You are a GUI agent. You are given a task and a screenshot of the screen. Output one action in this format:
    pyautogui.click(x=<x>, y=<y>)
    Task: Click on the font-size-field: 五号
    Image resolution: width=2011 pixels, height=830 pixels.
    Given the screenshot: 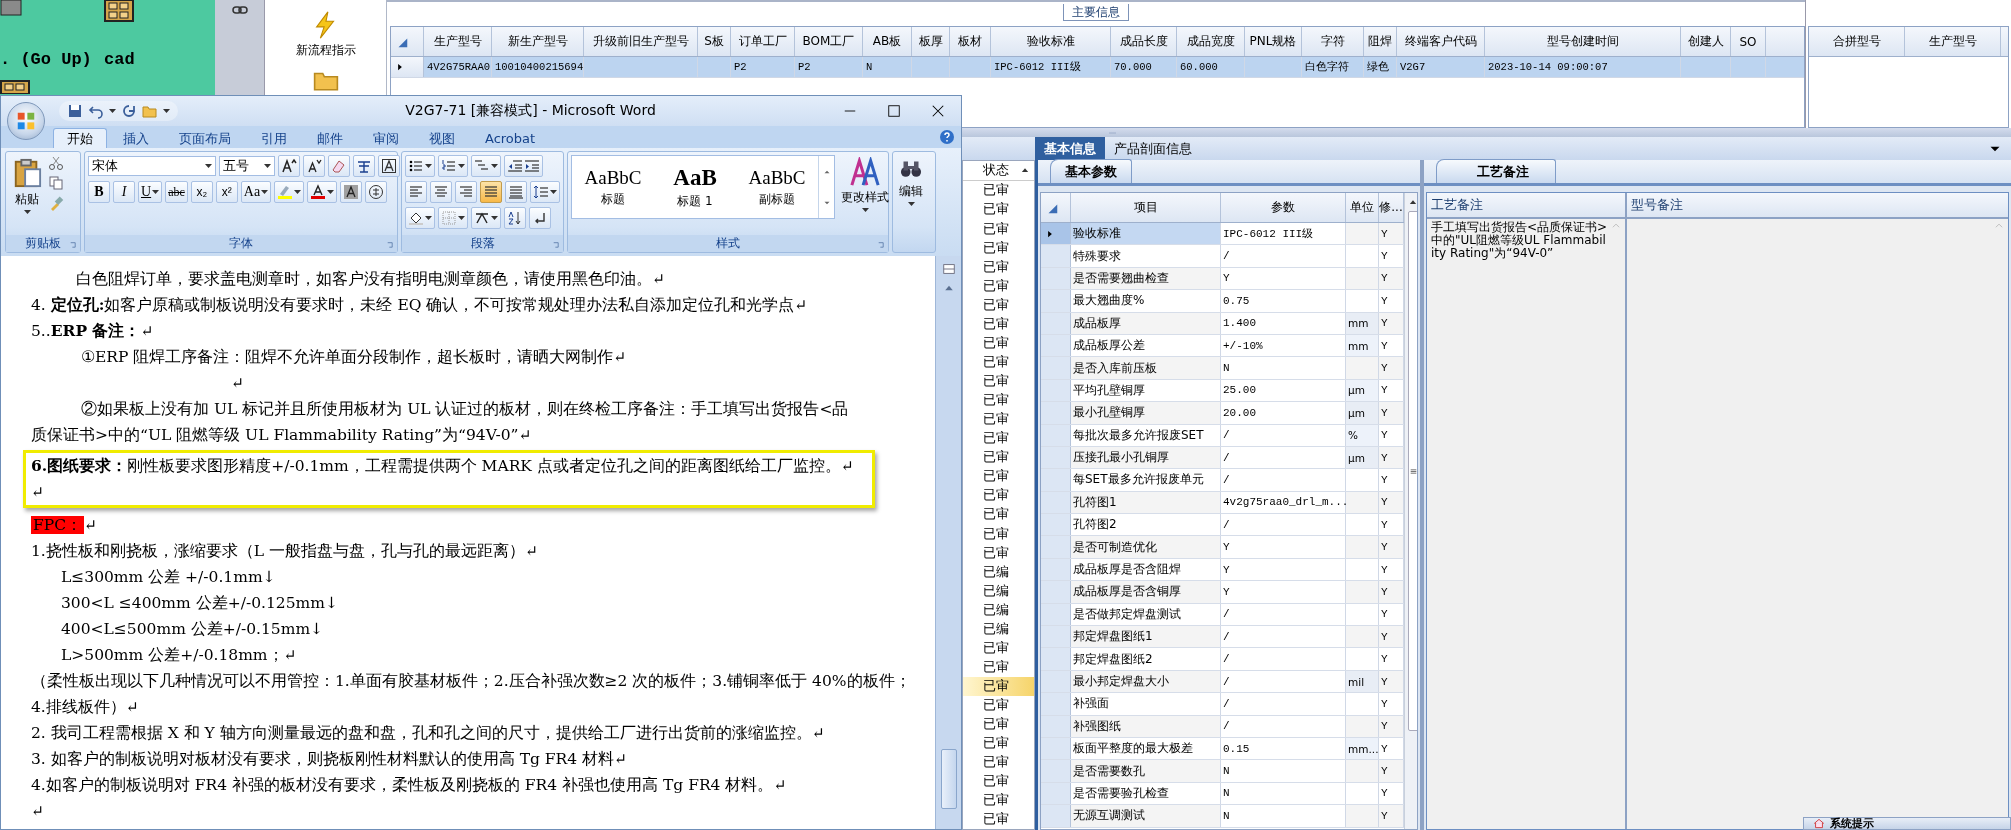 What is the action you would take?
    pyautogui.click(x=247, y=166)
    